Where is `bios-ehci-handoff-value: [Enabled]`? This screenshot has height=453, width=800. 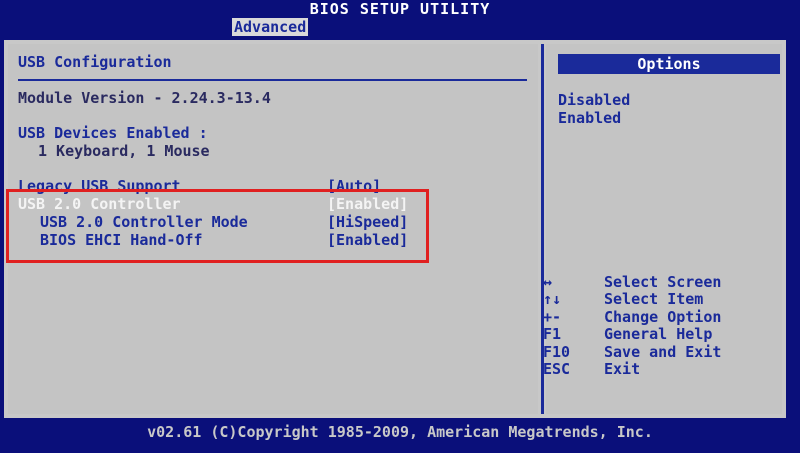 bios-ehci-handoff-value: [Enabled] is located at coordinates (367, 240).